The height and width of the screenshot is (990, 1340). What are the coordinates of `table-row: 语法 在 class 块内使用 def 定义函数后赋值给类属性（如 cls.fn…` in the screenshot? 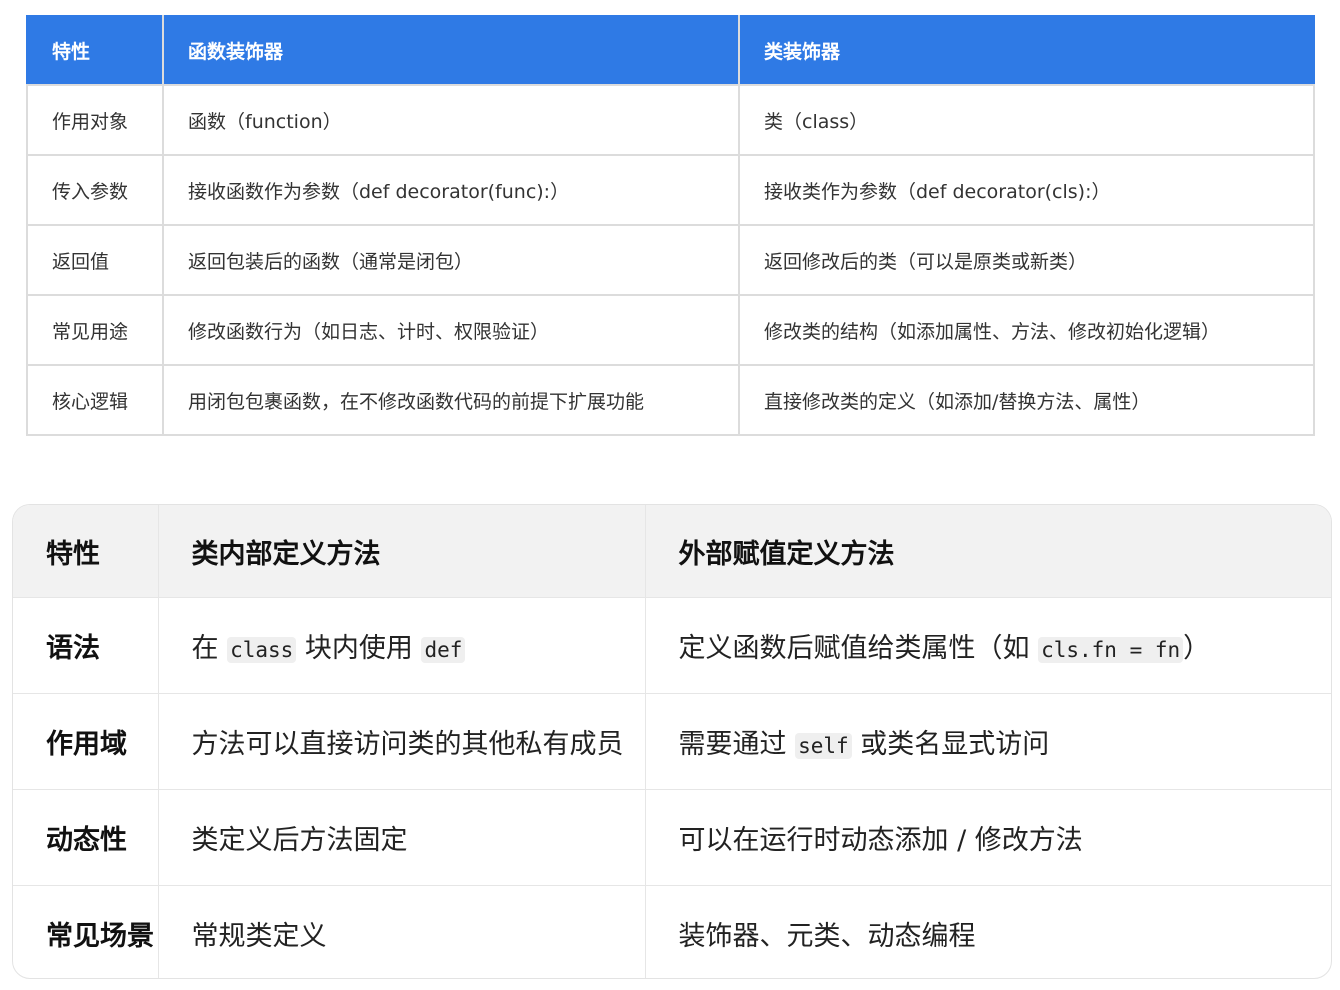 It's located at (672, 645).